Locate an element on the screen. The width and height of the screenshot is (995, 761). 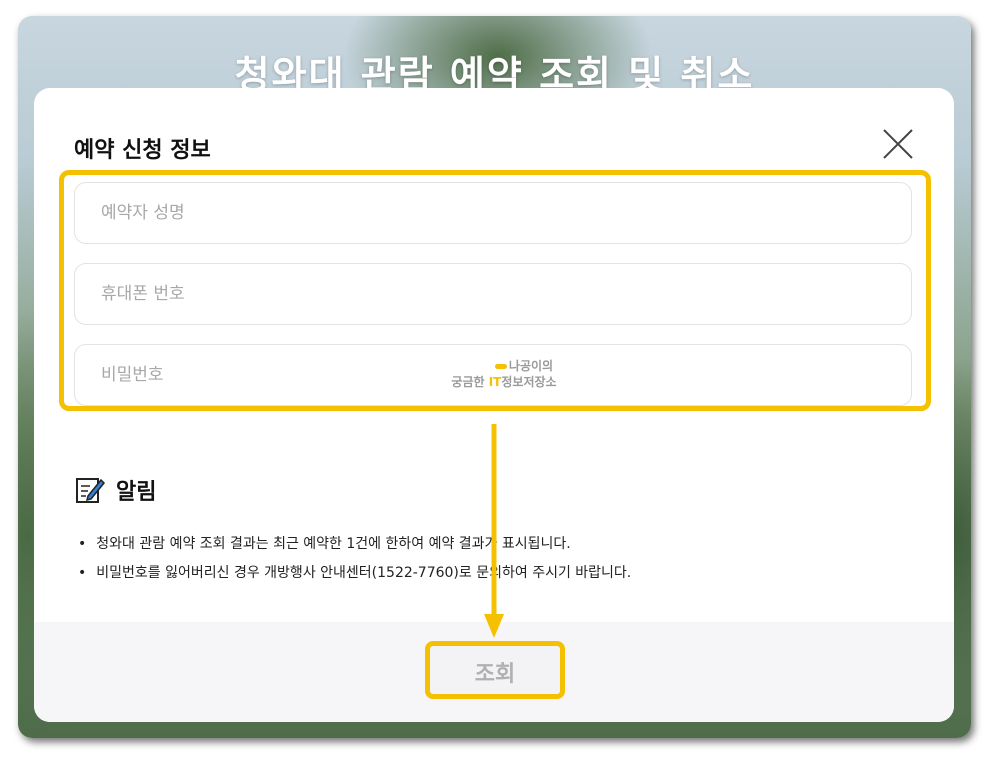
reserver-name-field is located at coordinates (493, 213).